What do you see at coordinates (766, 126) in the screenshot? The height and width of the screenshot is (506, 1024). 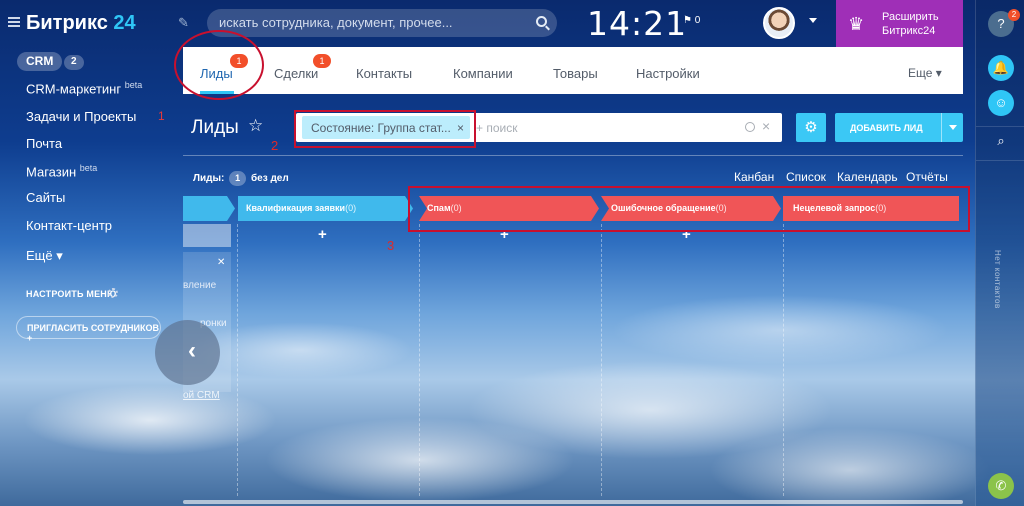 I see `clear-icon: ×` at bounding box center [766, 126].